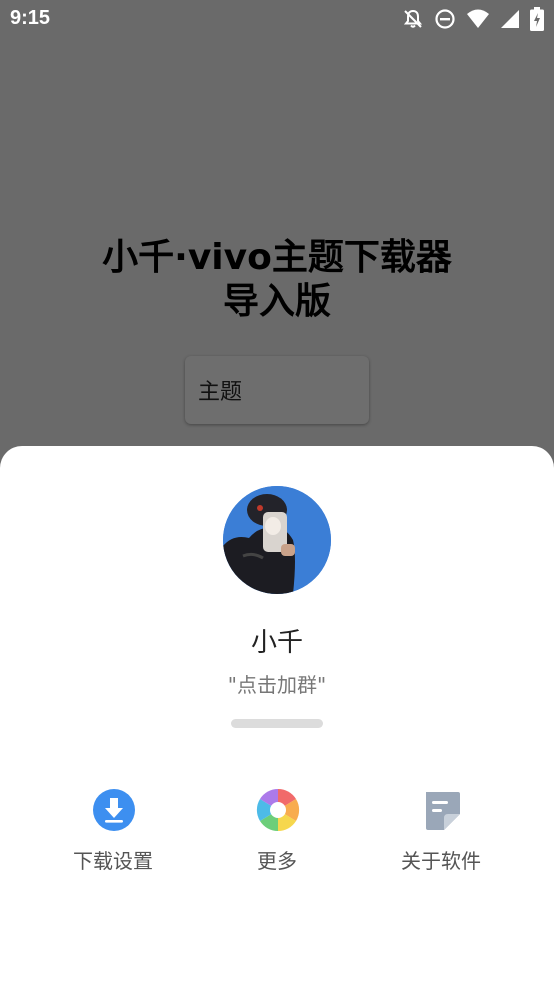 This screenshot has height=985, width=554. I want to click on status-bar: 9:15, so click(277, 19).